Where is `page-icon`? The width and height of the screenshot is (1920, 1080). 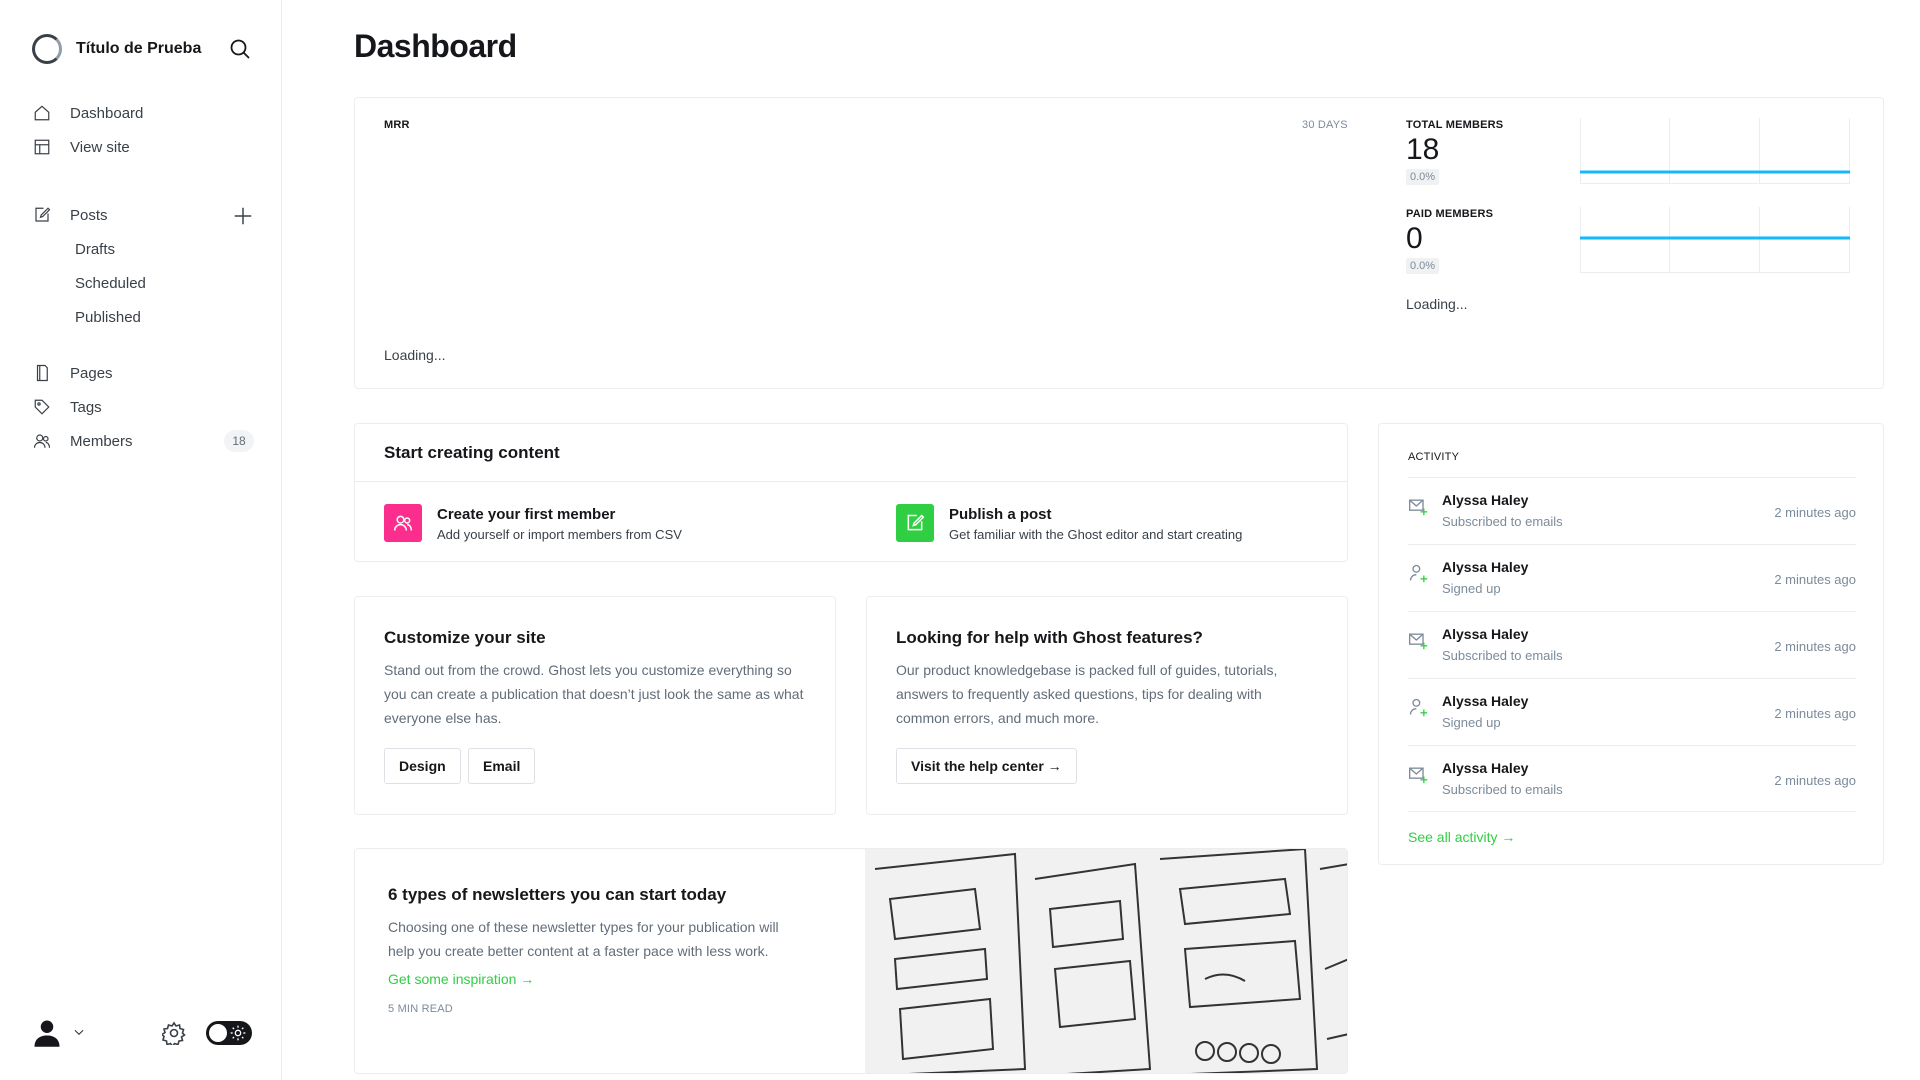 page-icon is located at coordinates (42, 373).